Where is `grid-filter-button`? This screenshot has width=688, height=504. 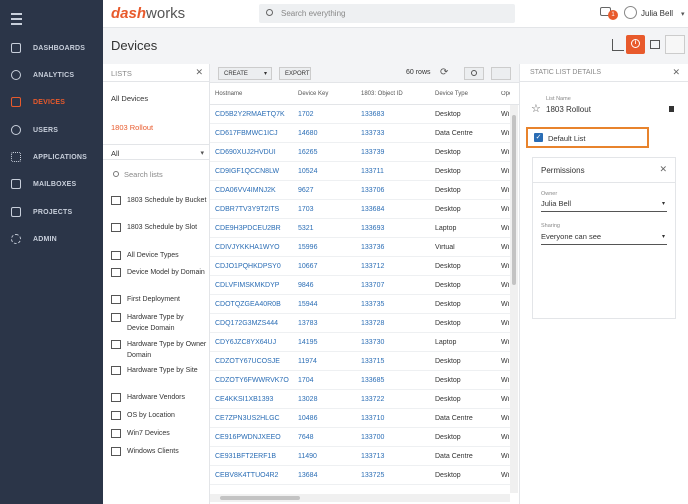
grid-filter-button is located at coordinates (501, 73).